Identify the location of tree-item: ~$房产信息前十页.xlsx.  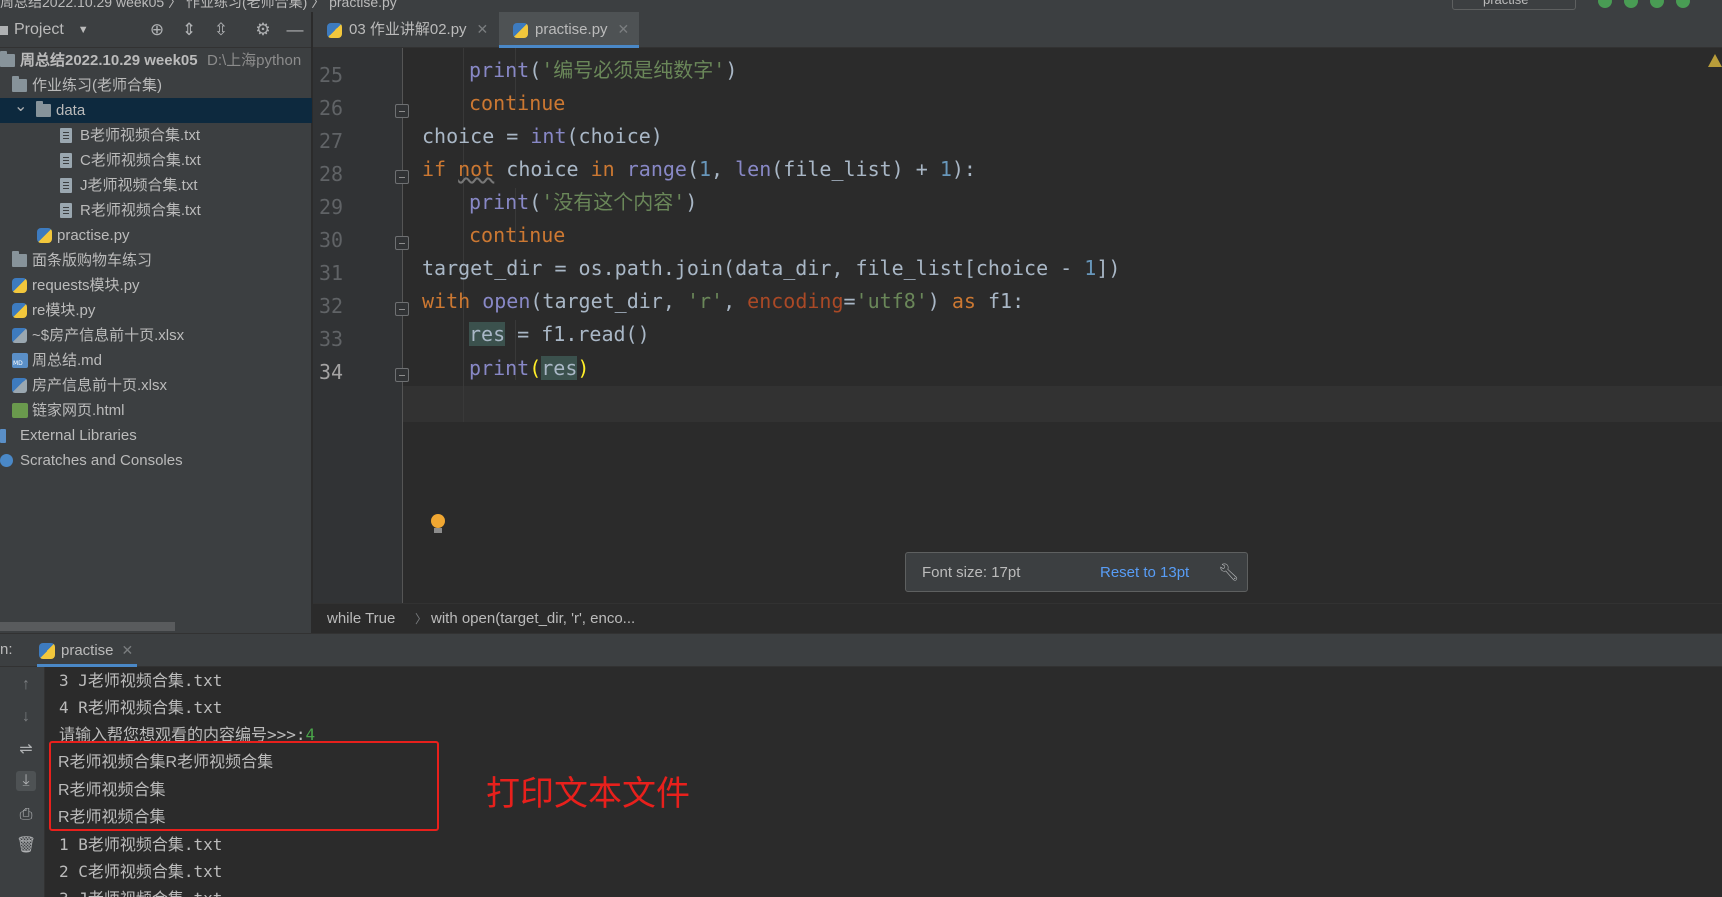
(156, 335).